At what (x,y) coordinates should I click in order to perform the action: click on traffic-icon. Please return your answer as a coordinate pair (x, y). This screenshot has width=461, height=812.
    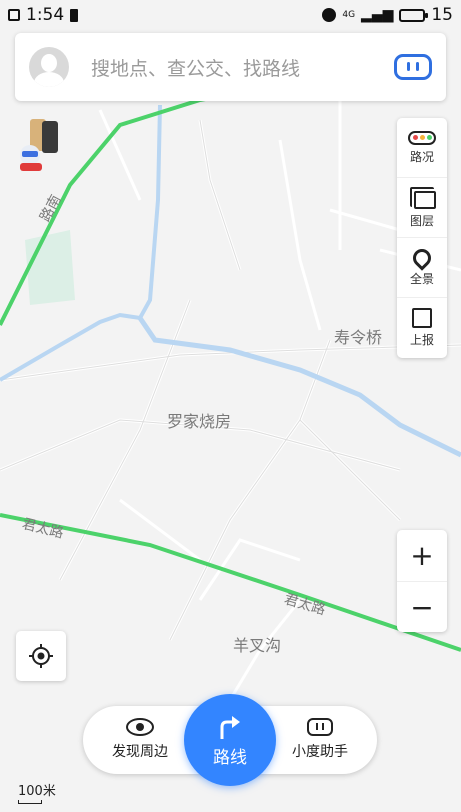
    Looking at the image, I should click on (422, 137).